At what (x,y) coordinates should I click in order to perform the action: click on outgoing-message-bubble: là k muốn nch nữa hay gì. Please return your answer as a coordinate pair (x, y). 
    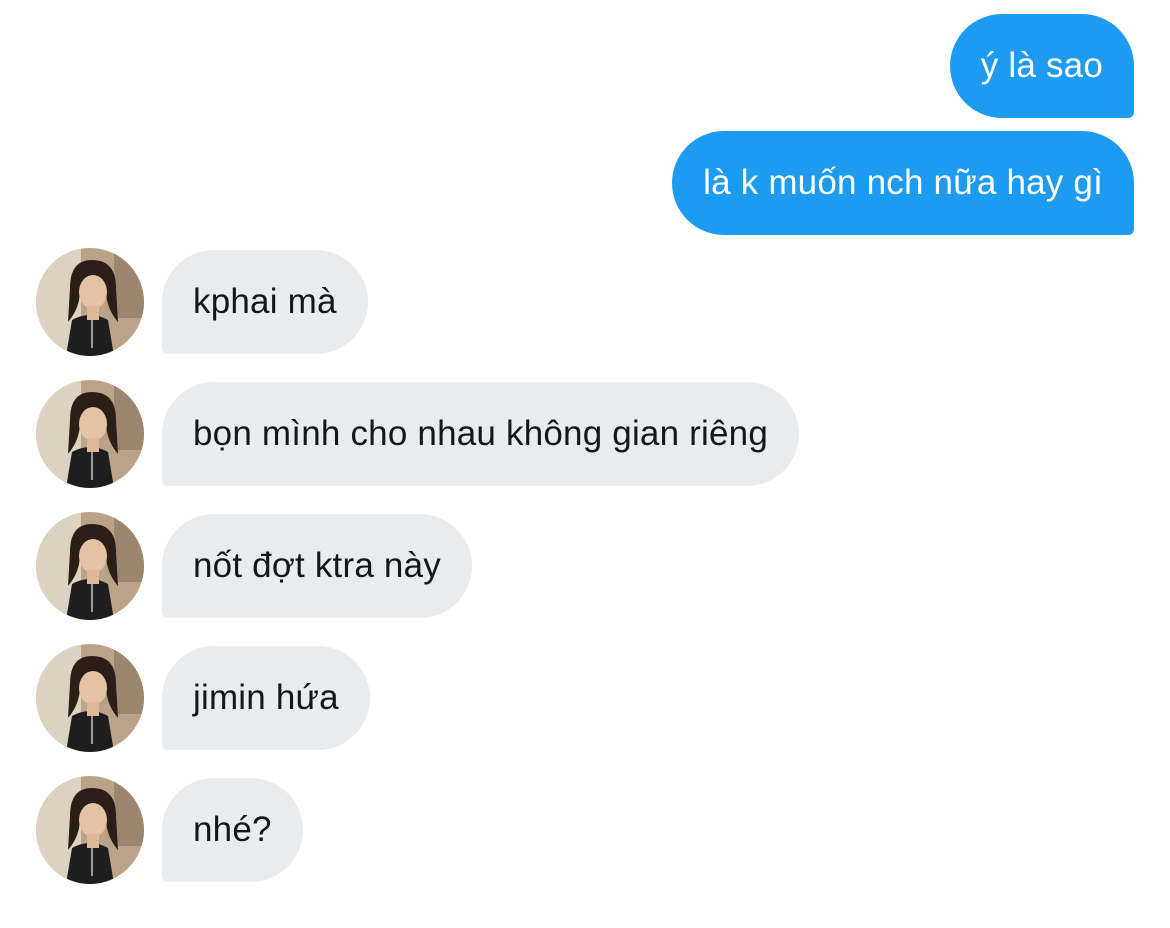
    Looking at the image, I should click on (903, 183).